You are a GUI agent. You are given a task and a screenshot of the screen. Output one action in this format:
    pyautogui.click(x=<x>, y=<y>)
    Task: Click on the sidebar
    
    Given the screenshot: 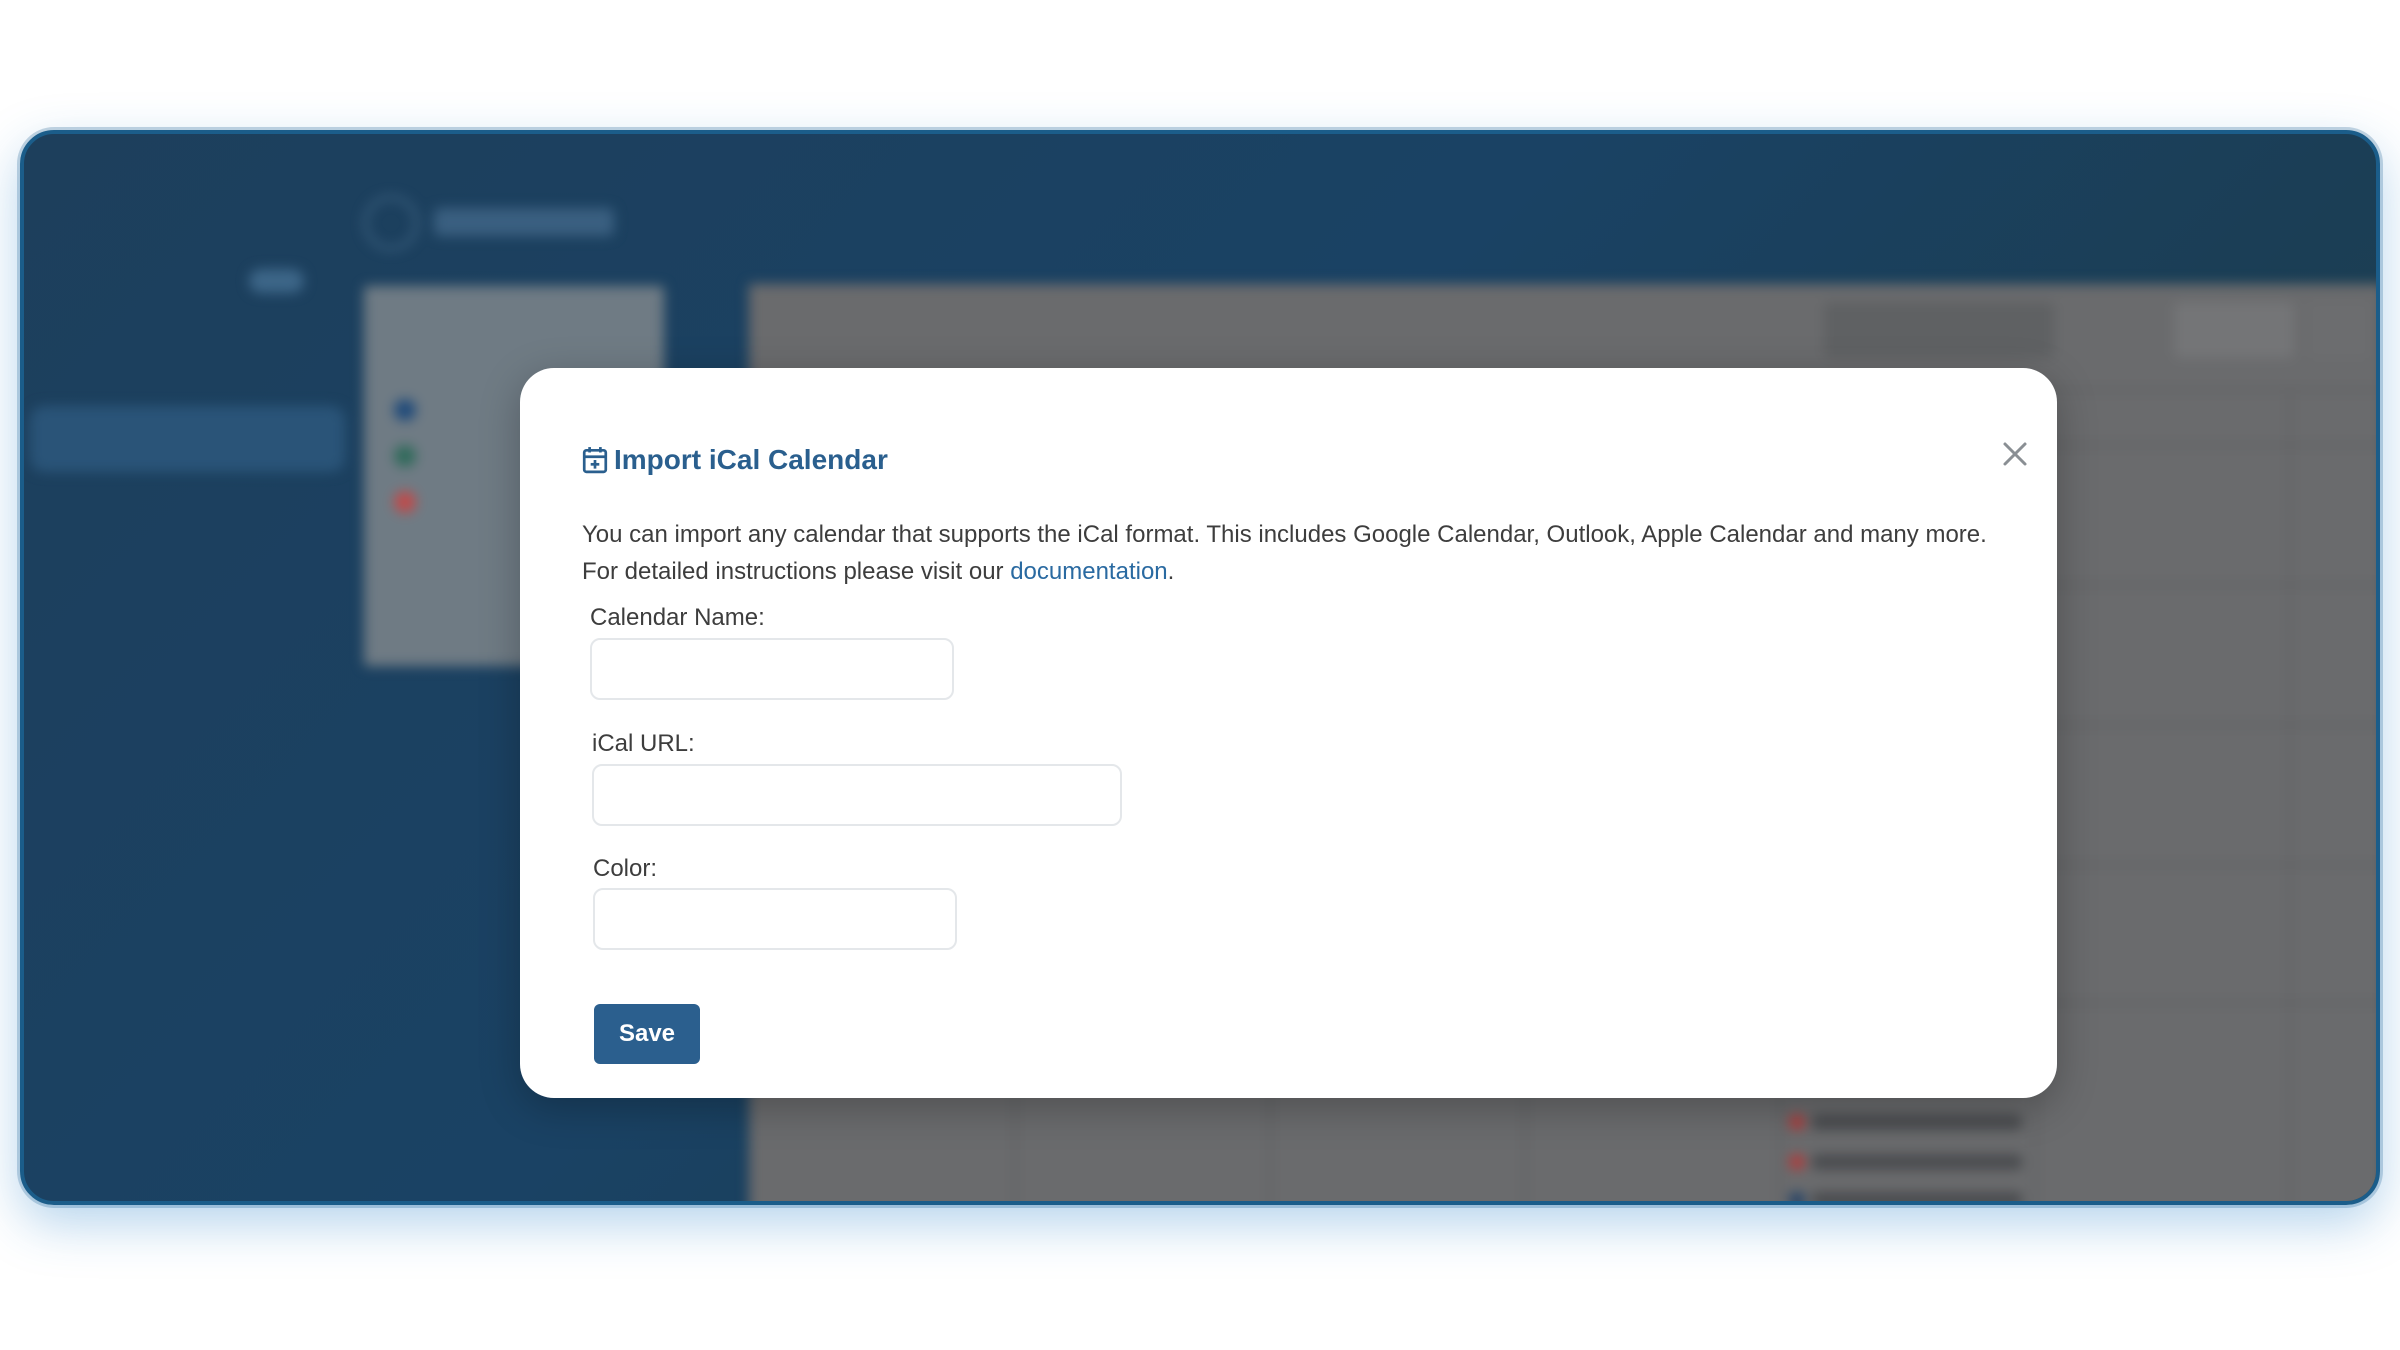 What is the action you would take?
    pyautogui.click(x=189, y=667)
    